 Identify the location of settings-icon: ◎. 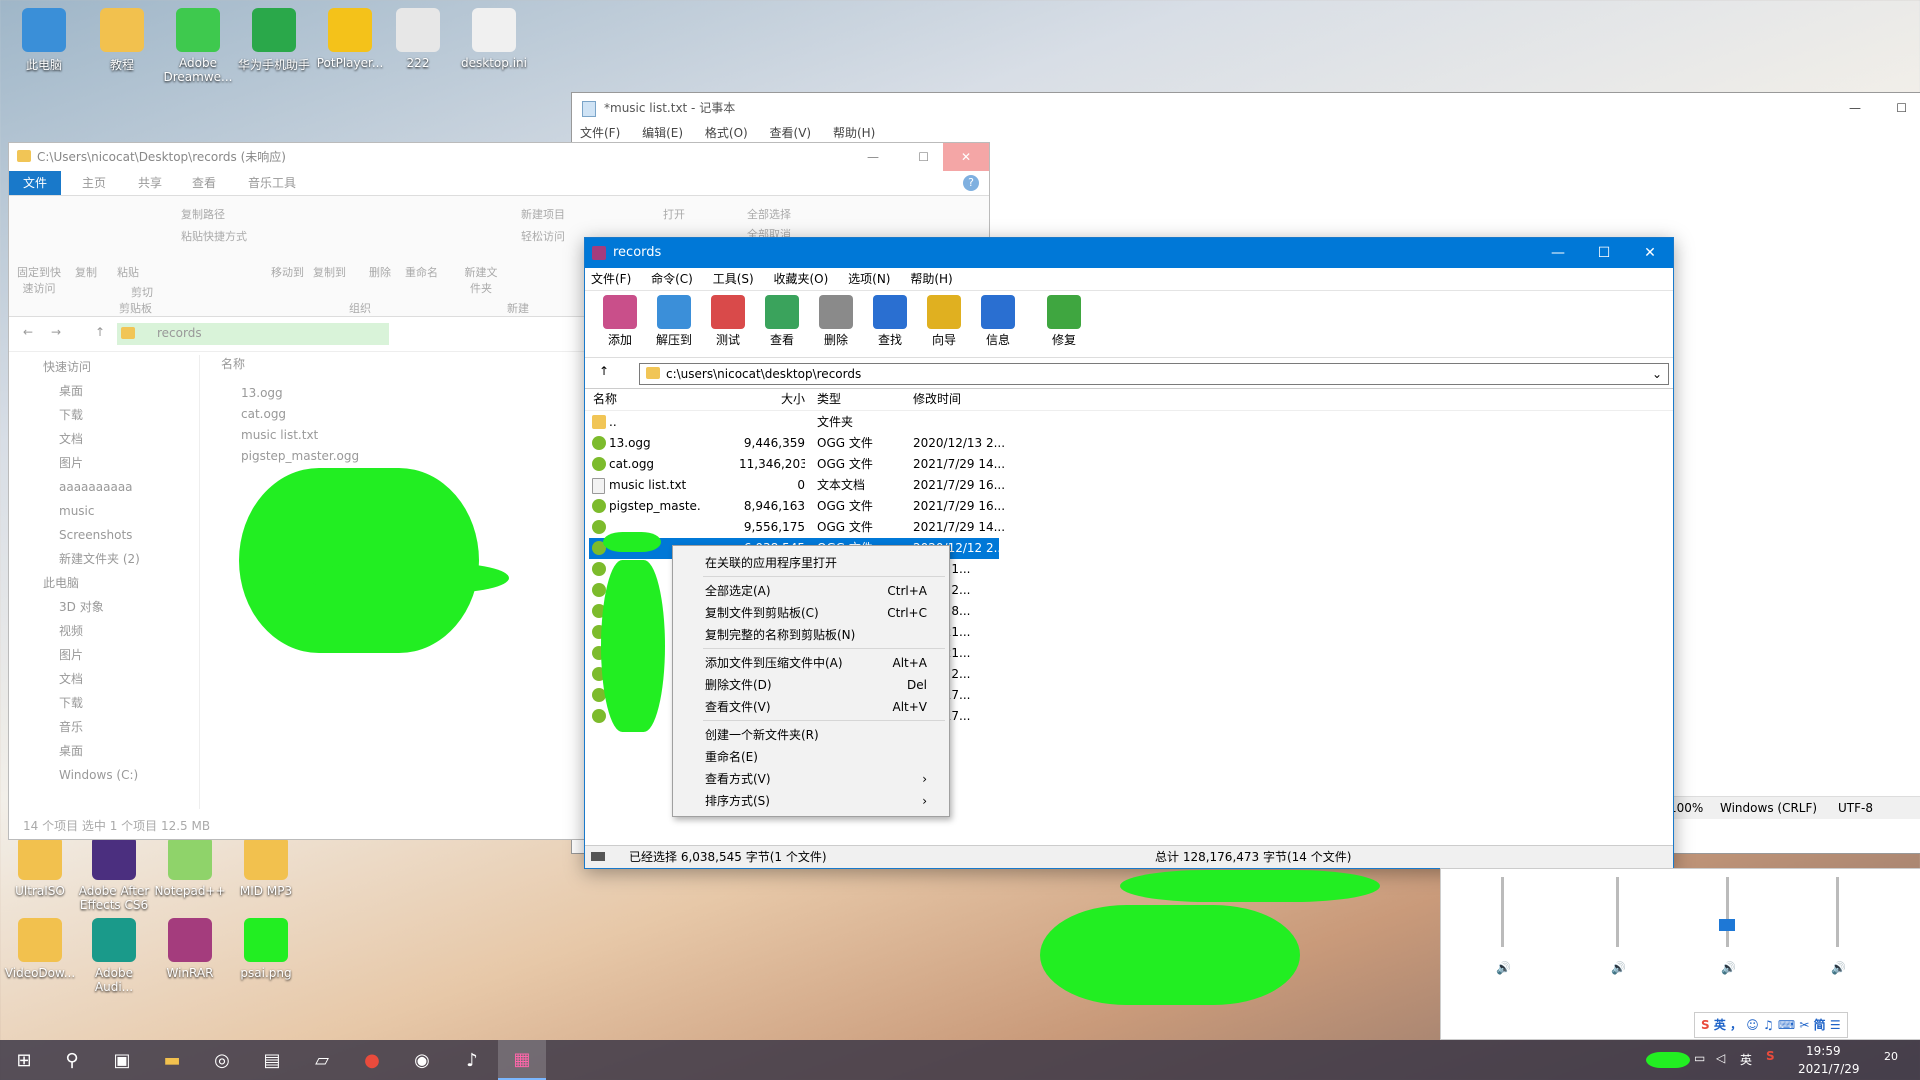
(222, 1060).